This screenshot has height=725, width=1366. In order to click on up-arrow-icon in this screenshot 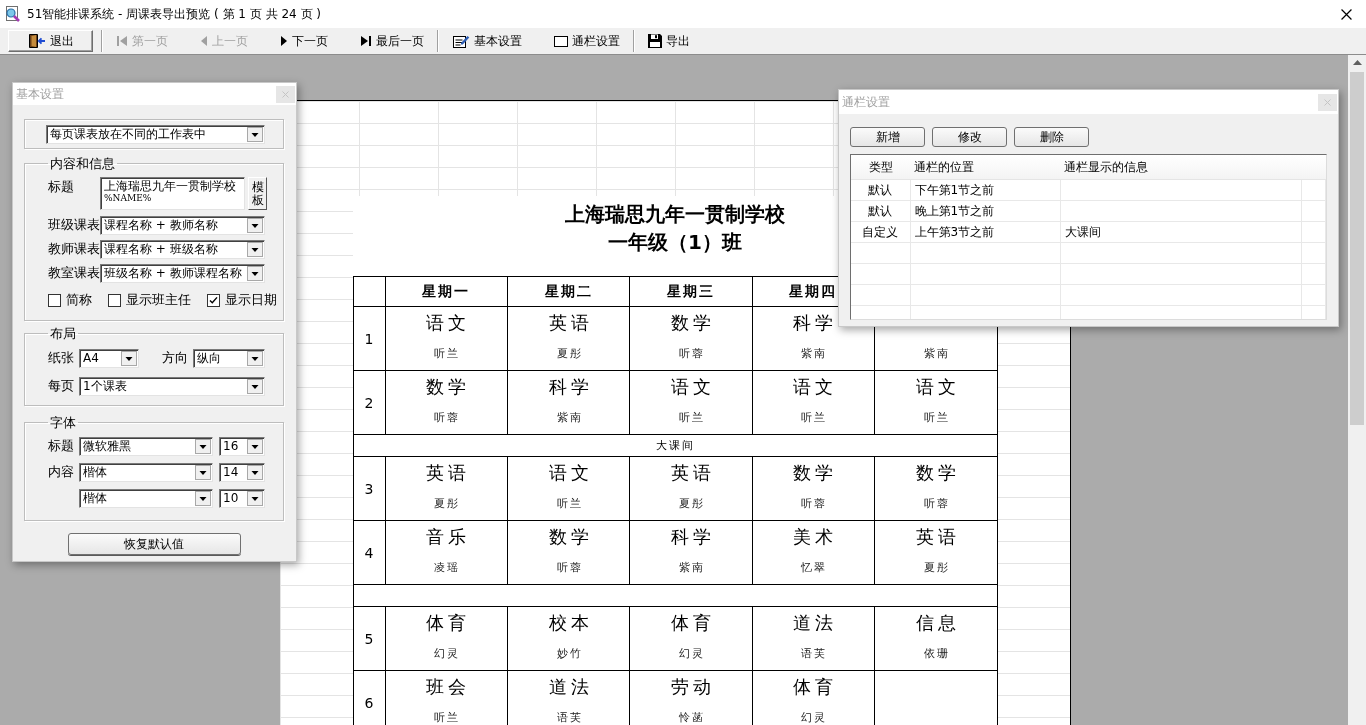, I will do `click(1357, 62)`.